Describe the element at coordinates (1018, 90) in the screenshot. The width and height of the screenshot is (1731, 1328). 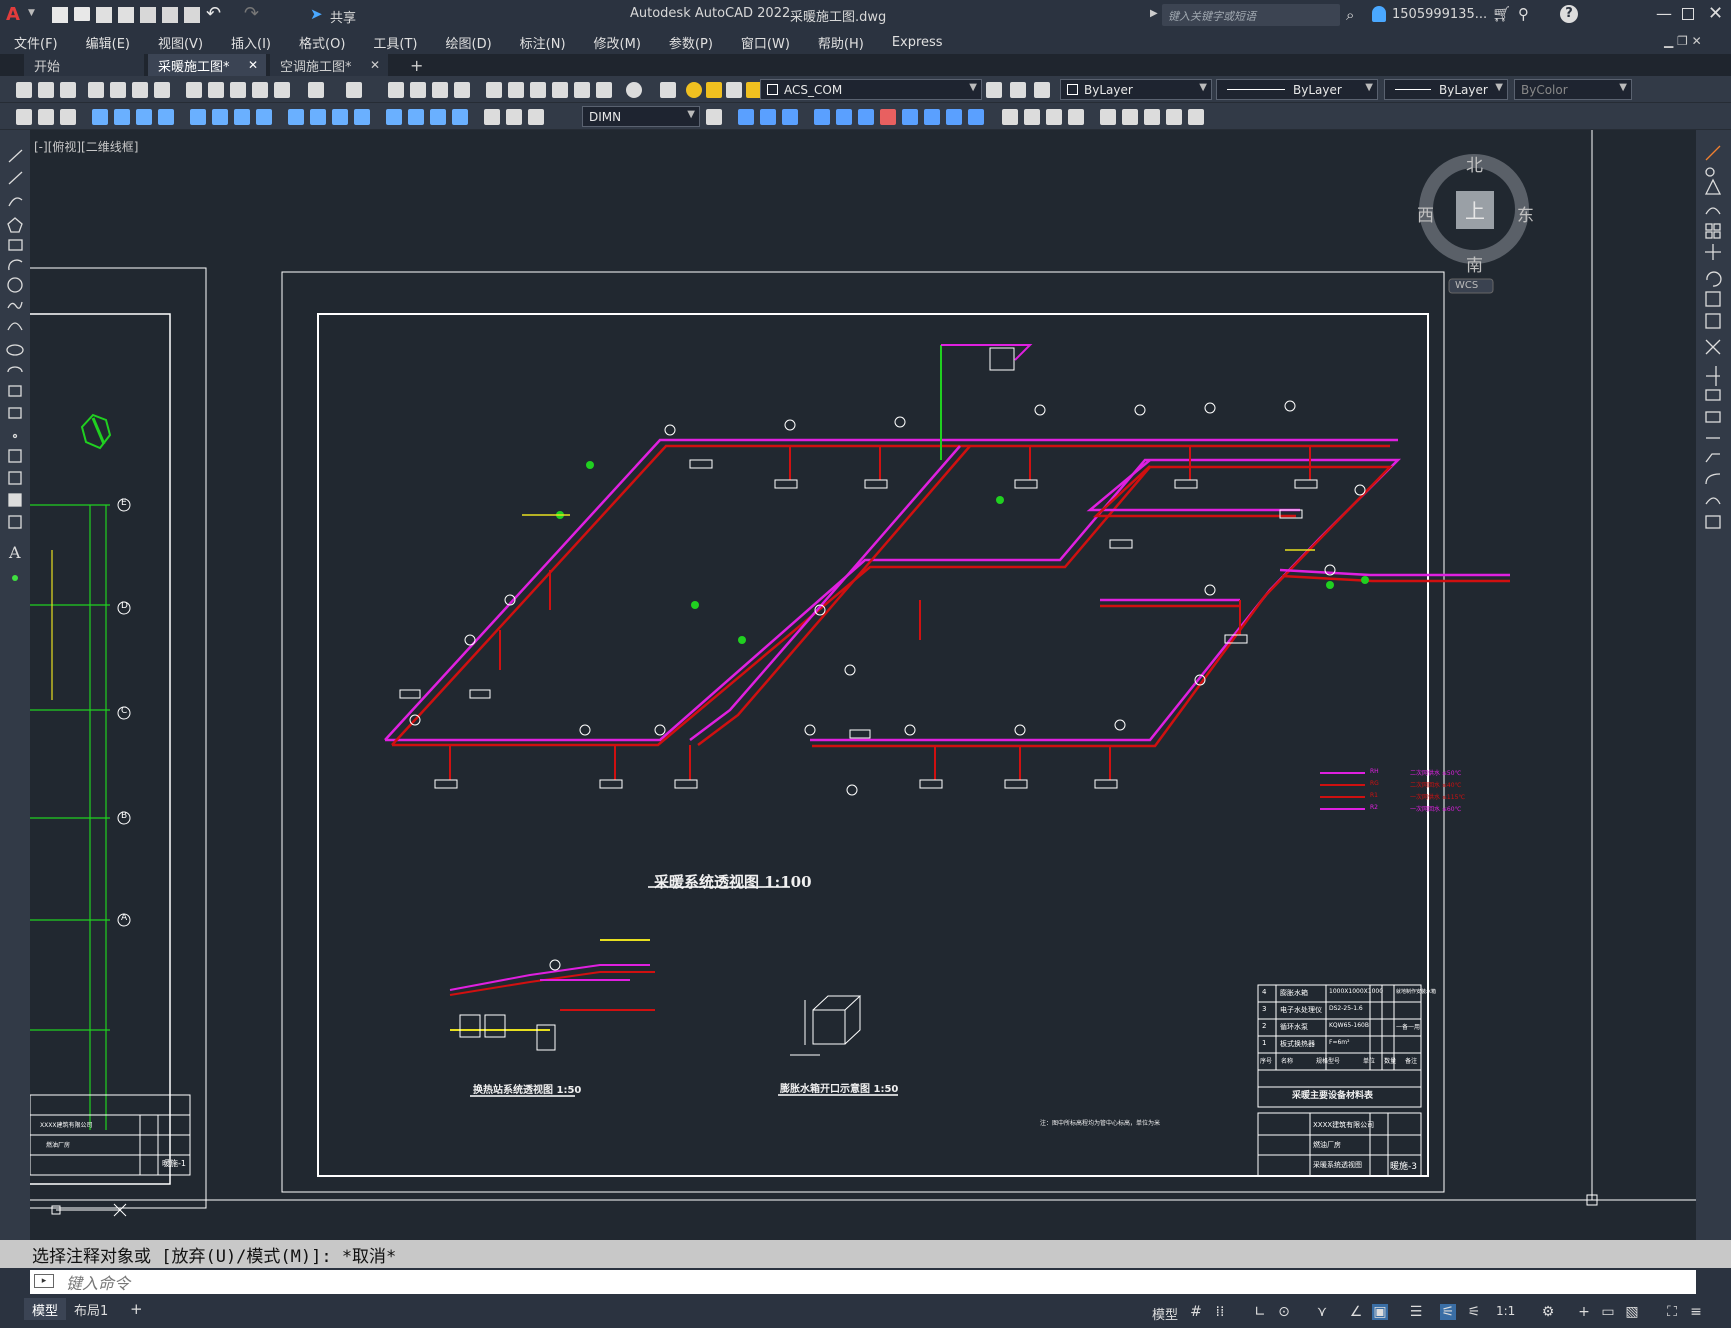
I see `layer-previous-icon` at that location.